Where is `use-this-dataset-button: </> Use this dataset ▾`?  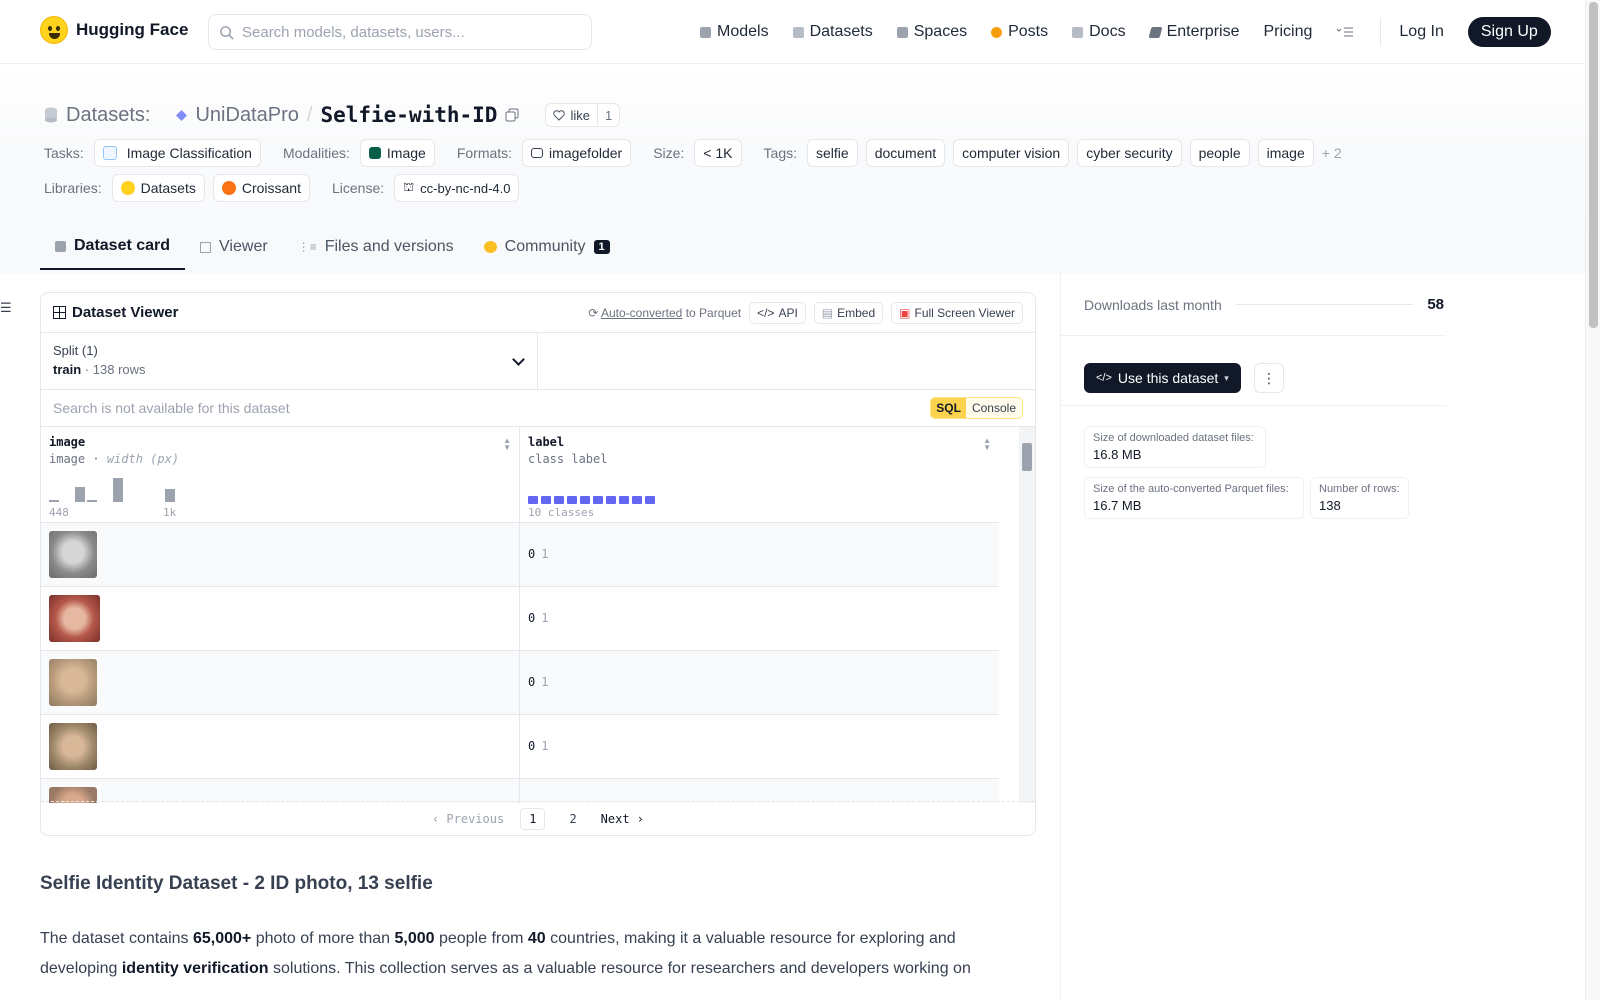 use-this-dataset-button: </> Use this dataset ▾ is located at coordinates (1162, 378).